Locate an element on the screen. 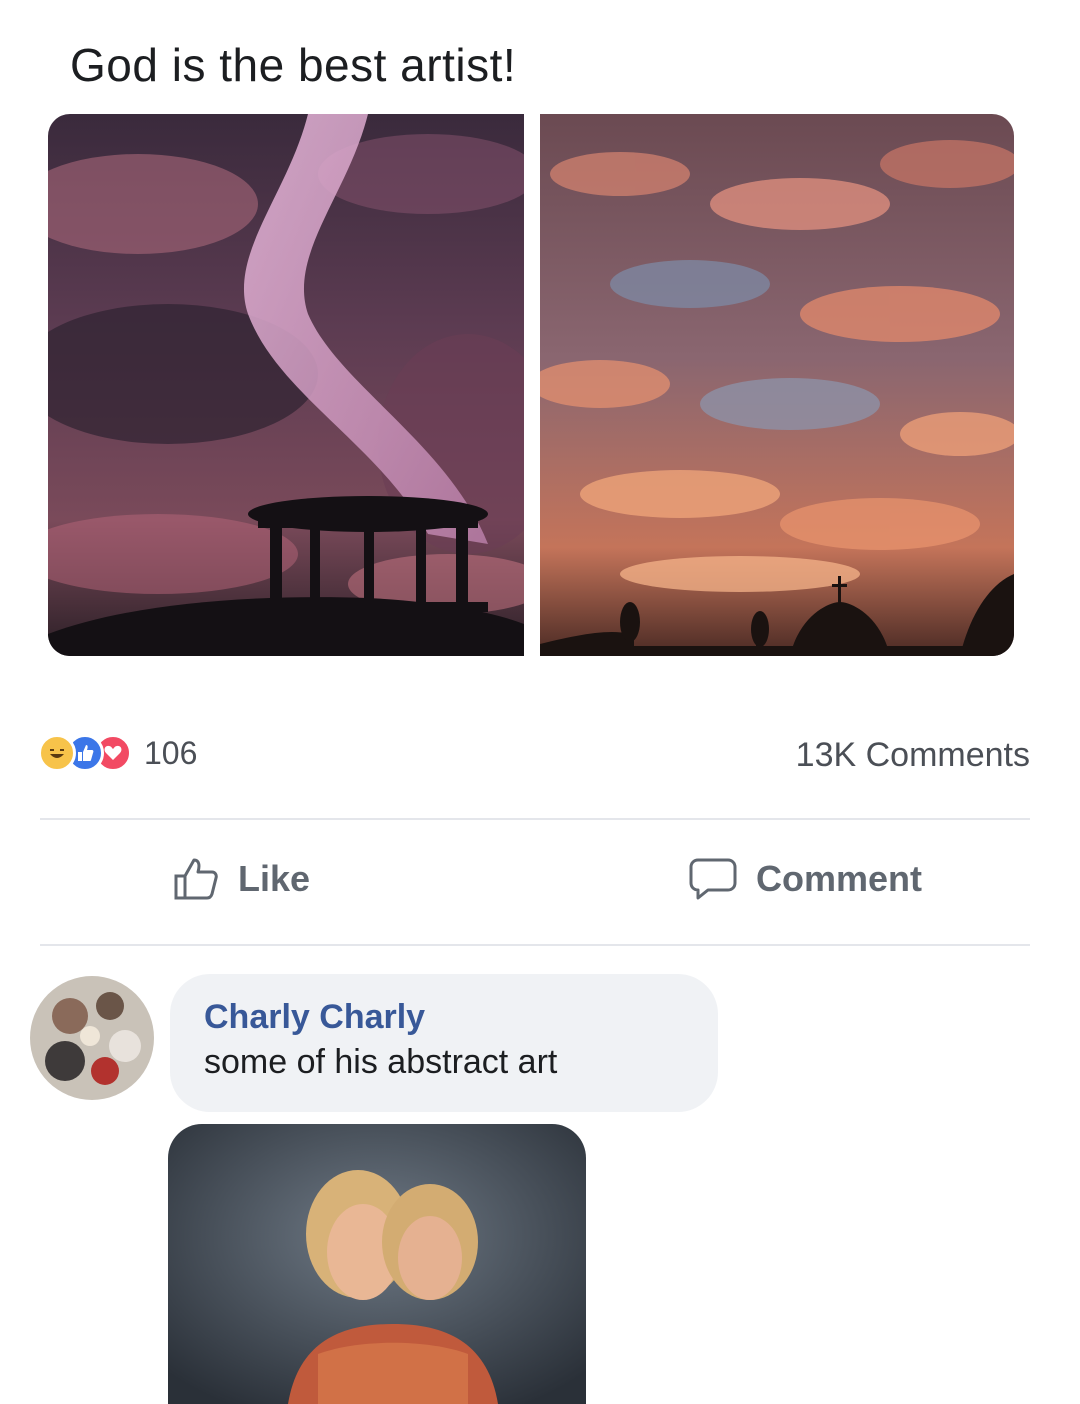 The height and width of the screenshot is (1404, 1080). comment-button: Comment is located at coordinates (805, 879).